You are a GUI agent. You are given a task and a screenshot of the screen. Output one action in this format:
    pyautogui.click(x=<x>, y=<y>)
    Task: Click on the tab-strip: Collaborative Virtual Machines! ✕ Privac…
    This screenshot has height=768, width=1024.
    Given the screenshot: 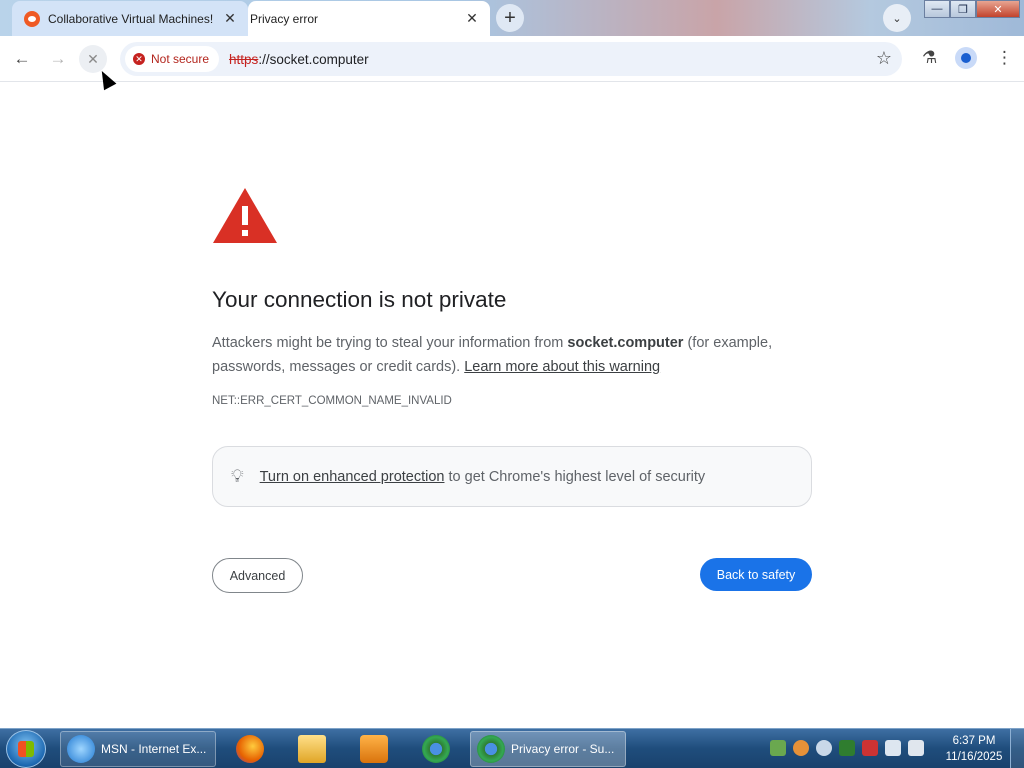 What is the action you would take?
    pyautogui.click(x=512, y=18)
    